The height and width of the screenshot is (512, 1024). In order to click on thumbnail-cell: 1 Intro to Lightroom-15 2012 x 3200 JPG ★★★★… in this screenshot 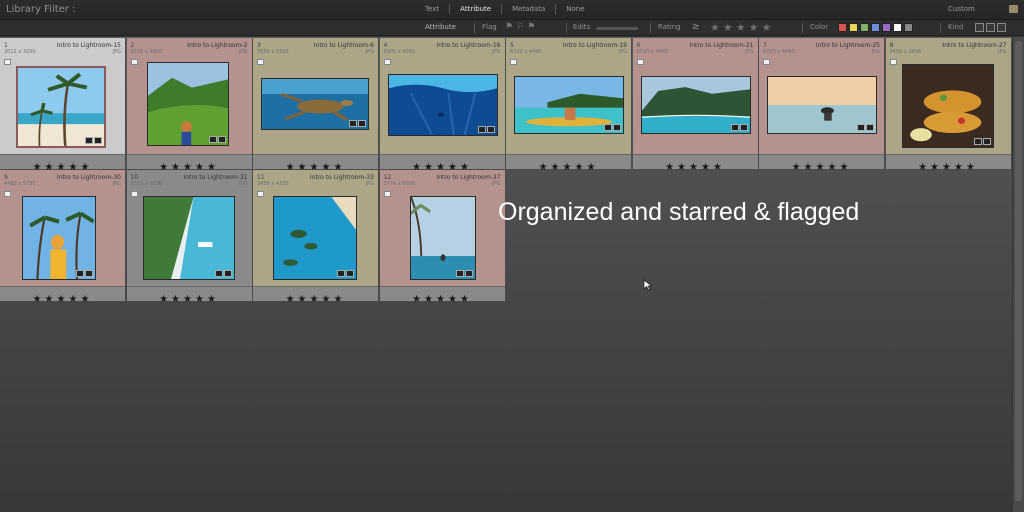, I will do `click(63, 105)`.